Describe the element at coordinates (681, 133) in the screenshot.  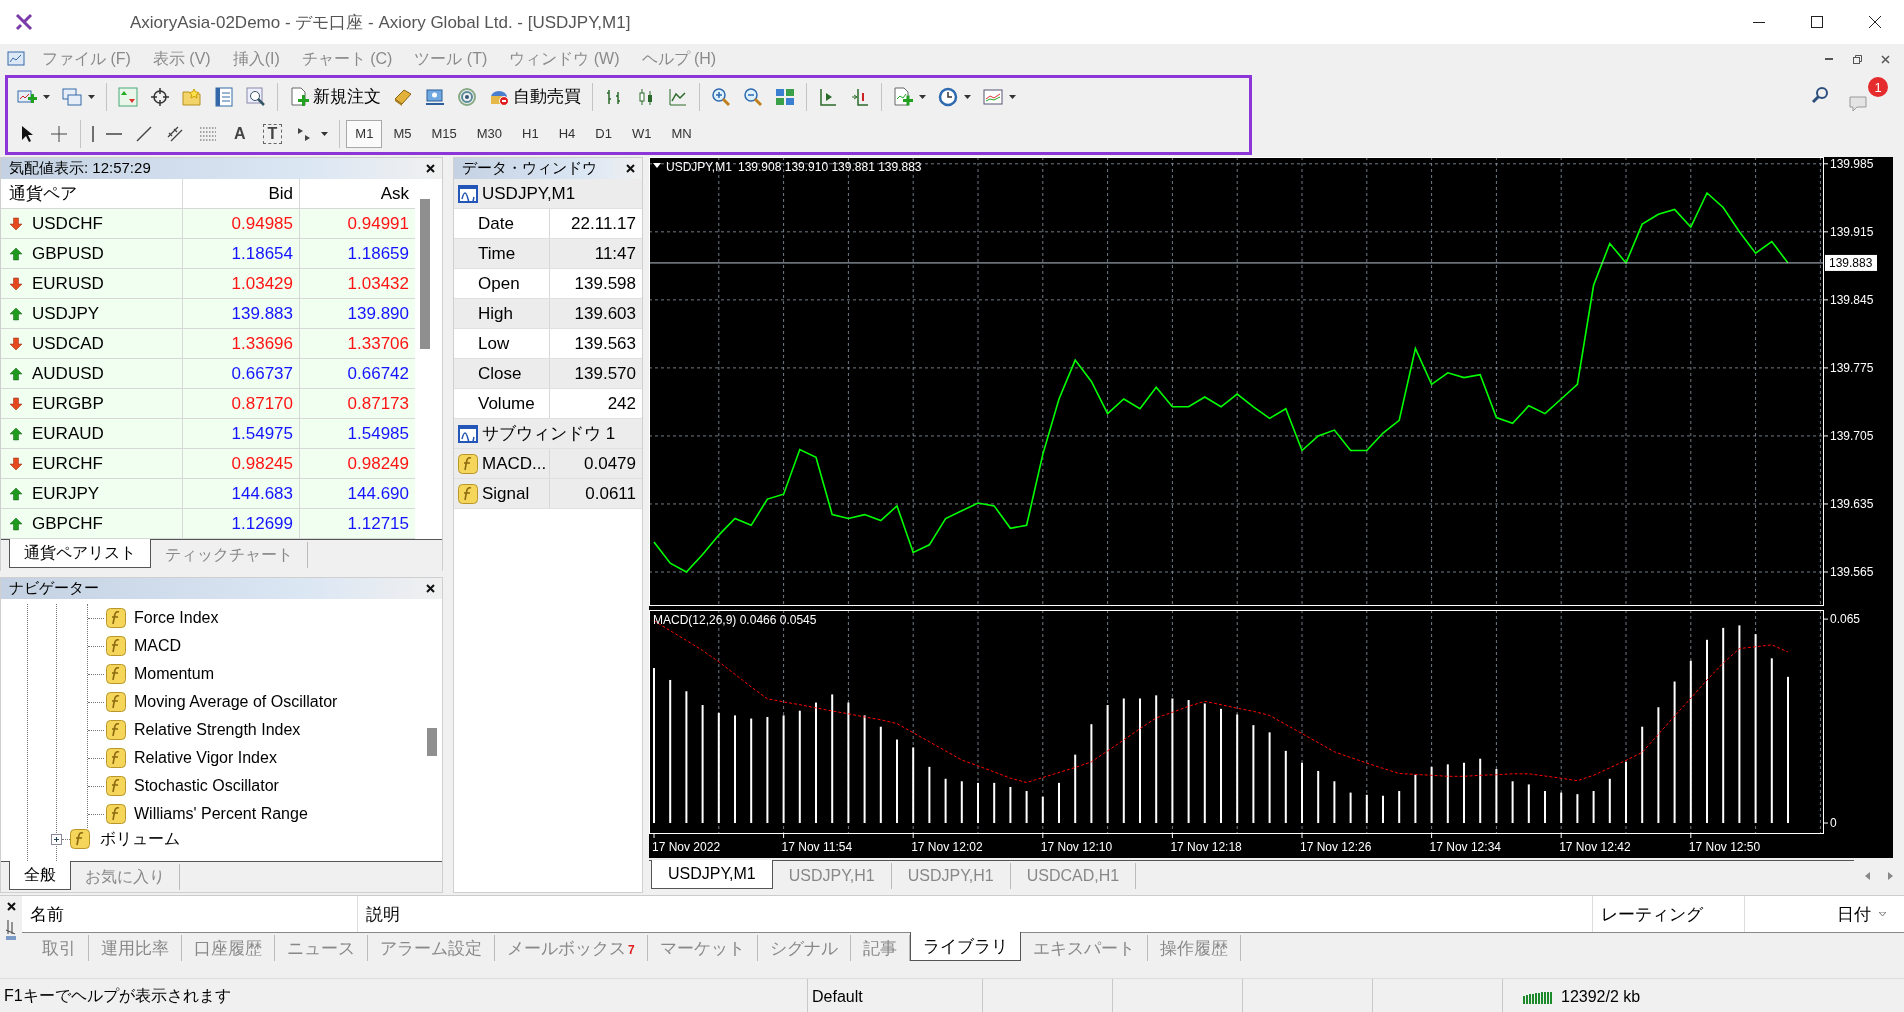
I see `timeframe-button: MN` at that location.